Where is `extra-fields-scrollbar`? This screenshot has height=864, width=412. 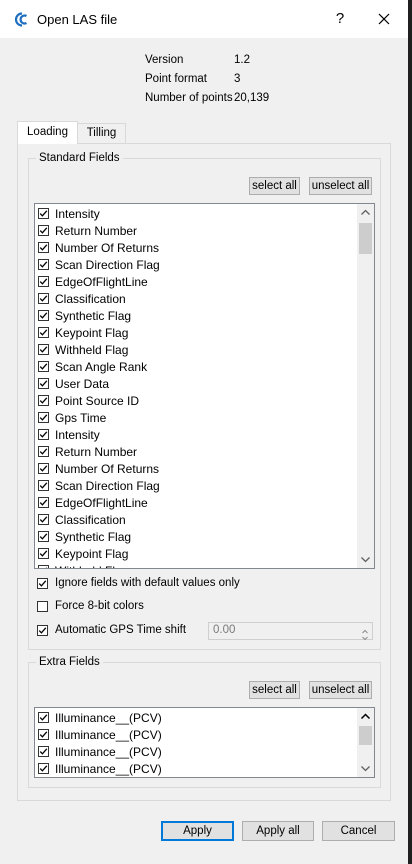
extra-fields-scrollbar is located at coordinates (365, 742).